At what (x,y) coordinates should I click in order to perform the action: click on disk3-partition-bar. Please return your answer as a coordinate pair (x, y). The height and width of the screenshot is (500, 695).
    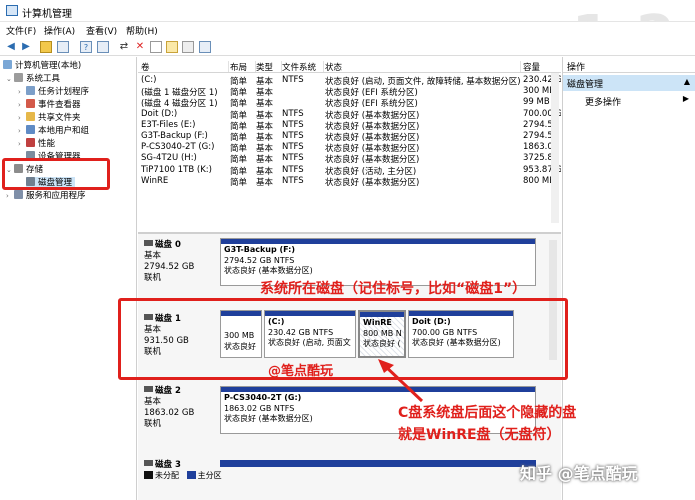
    Looking at the image, I should click on (378, 463).